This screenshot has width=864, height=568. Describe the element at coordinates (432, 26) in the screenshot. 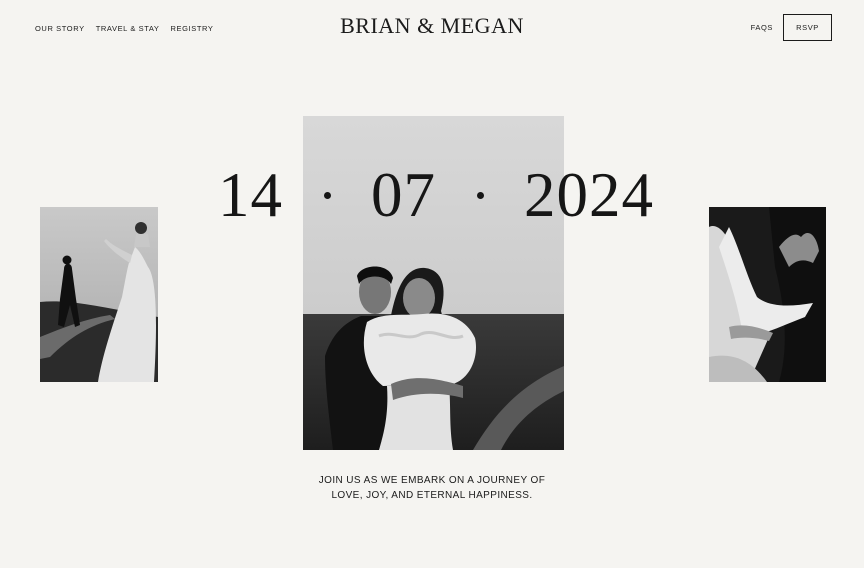

I see `site-title: BRIAN & MEGAN` at that location.